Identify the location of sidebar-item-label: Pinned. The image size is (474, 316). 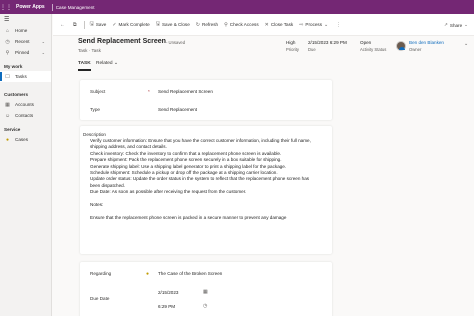
(22, 52).